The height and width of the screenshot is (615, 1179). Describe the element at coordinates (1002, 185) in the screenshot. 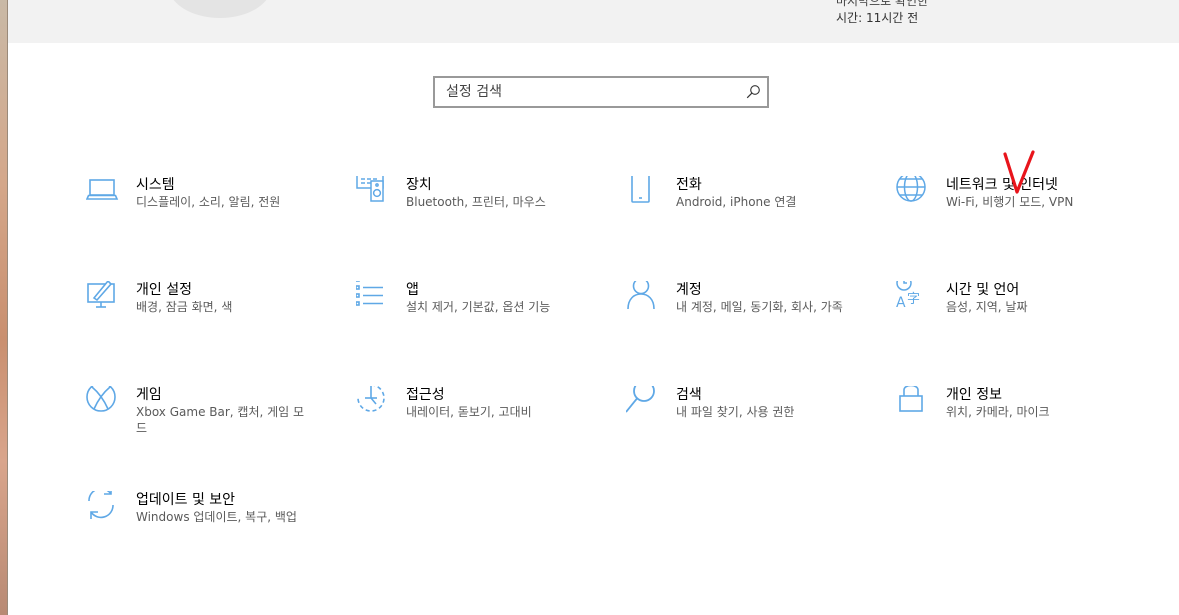

I see `tile-title: 네트워크 및 인터넷` at that location.